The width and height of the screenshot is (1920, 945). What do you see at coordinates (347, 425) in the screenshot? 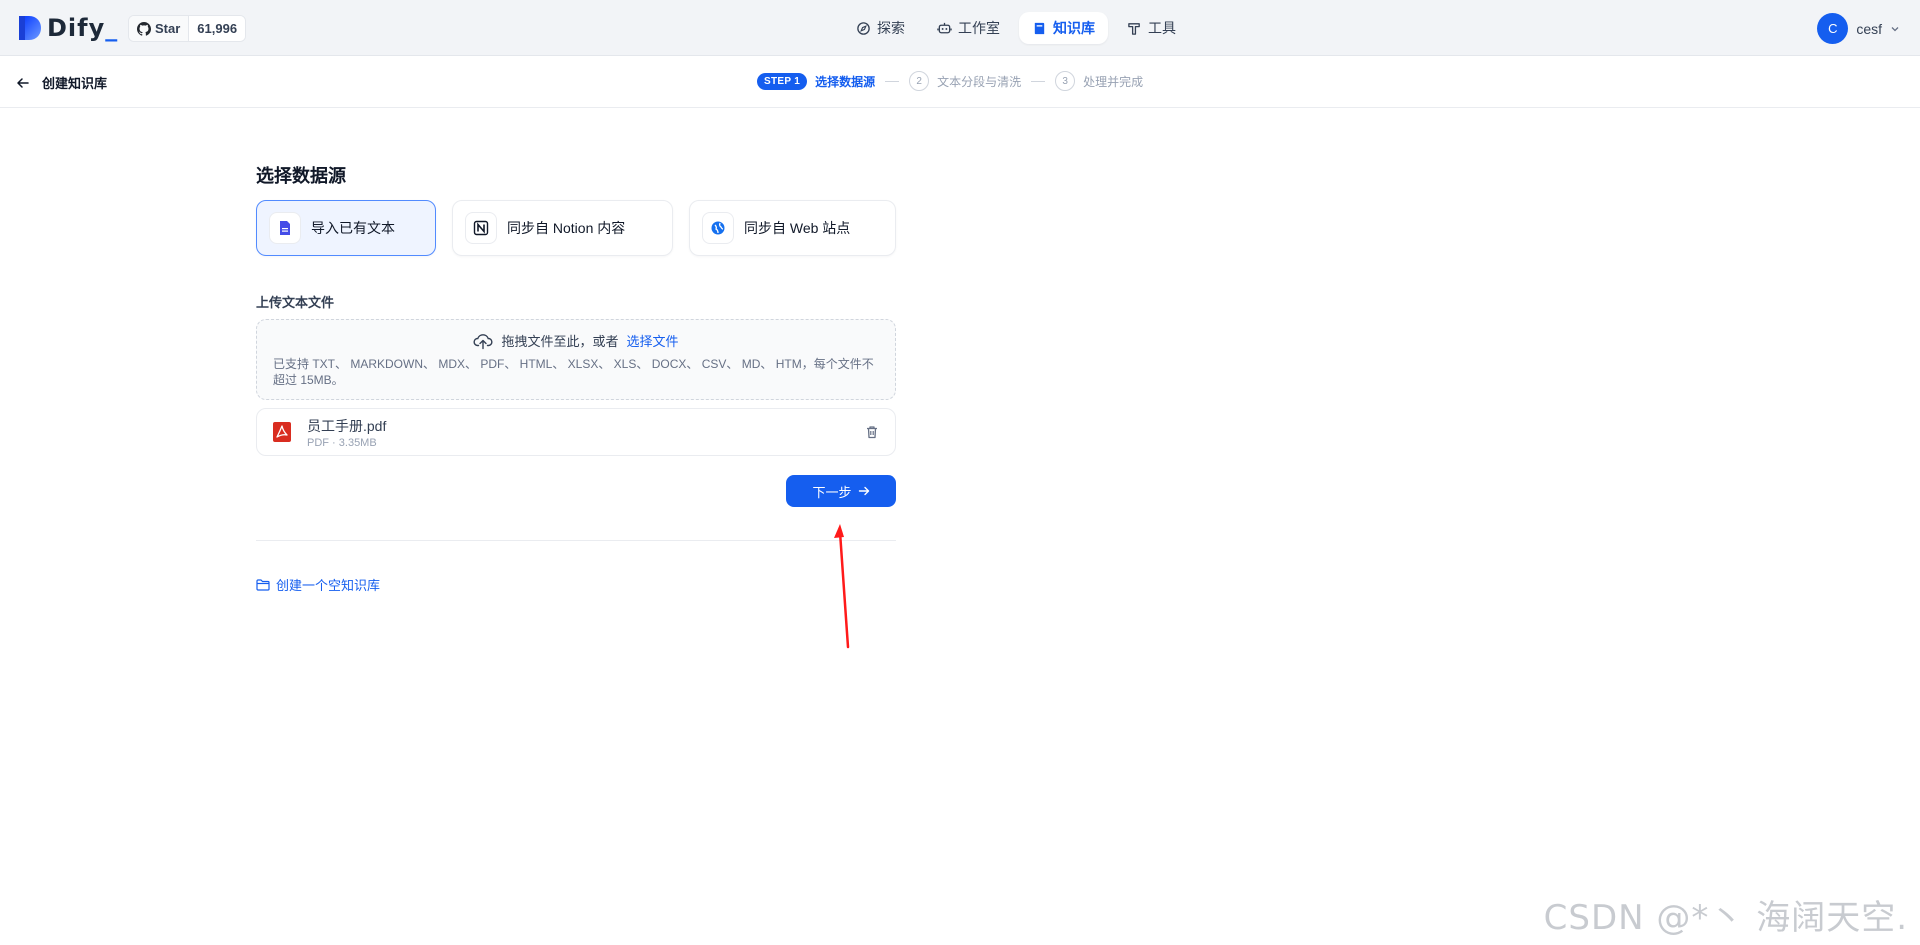
I see `file-name: 员工手册.pdf` at bounding box center [347, 425].